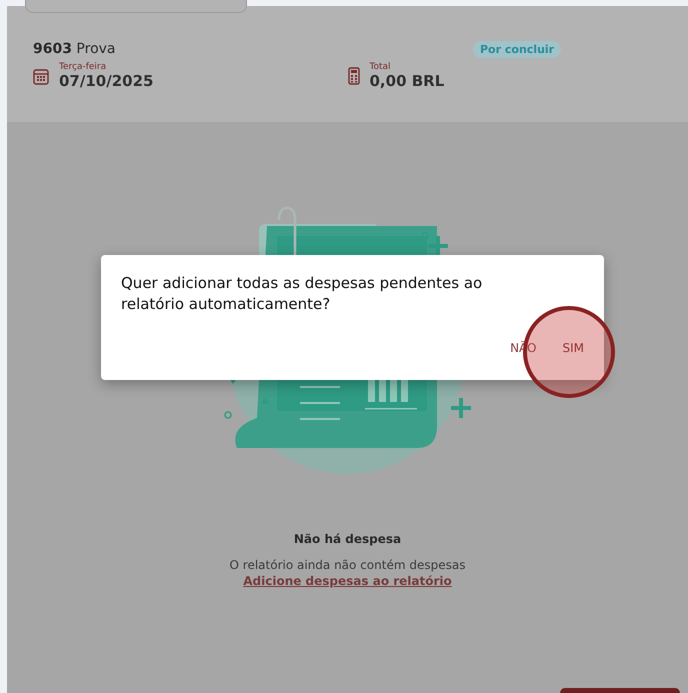 This screenshot has height=693, width=688. I want to click on report-title: 9603 Prova, so click(74, 49).